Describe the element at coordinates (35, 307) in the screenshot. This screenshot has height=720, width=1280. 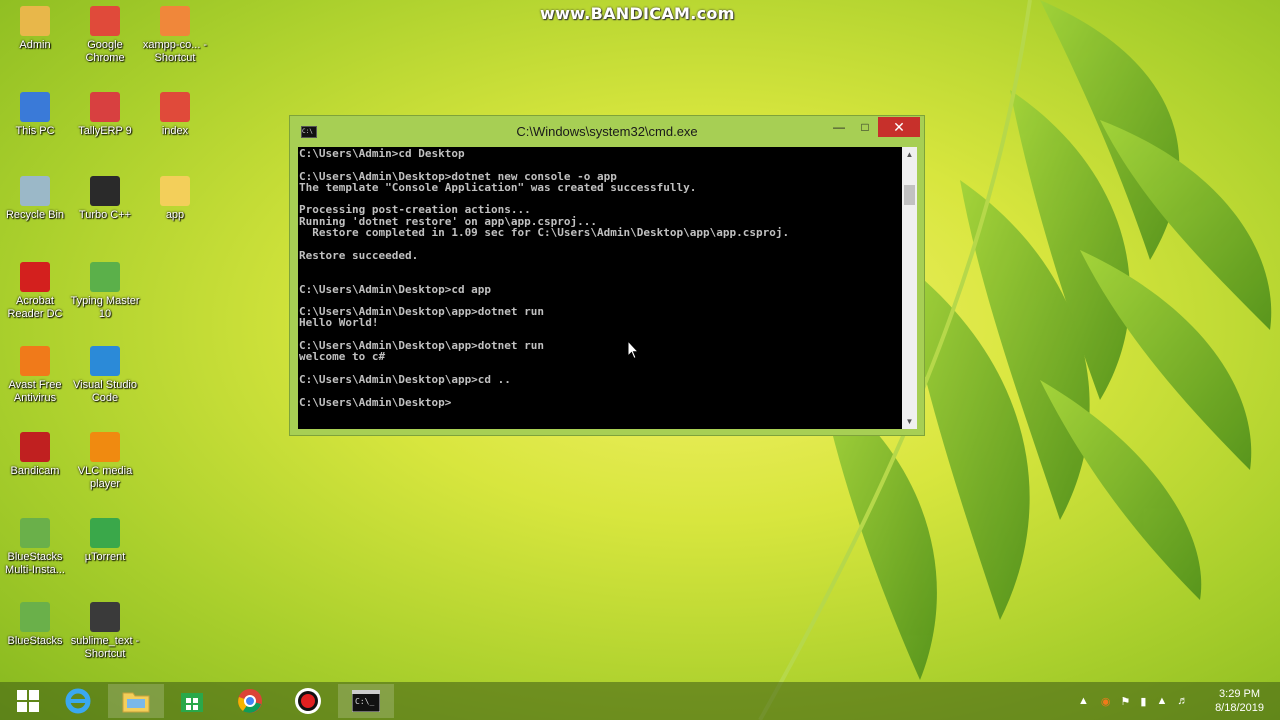
I see `desktop-icon-label: Acrobat Reader DC` at that location.